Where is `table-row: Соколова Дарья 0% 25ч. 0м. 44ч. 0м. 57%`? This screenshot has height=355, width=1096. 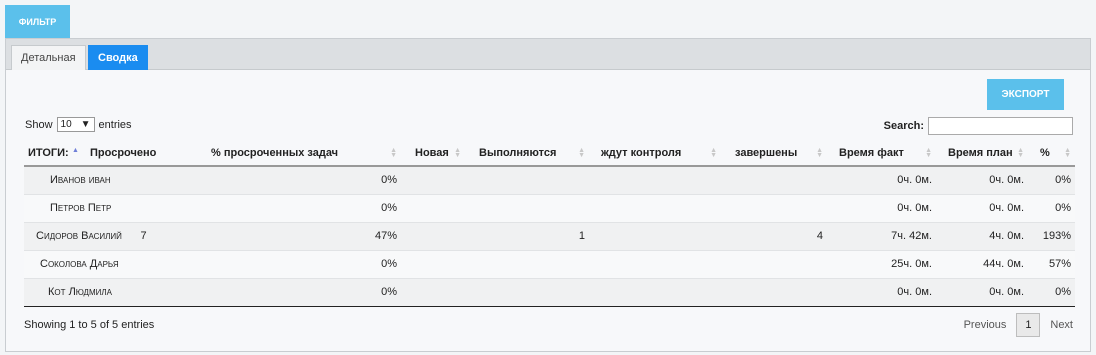
table-row: Соколова Дарья 0% 25ч. 0м. 44ч. 0м. 57% is located at coordinates (549, 263).